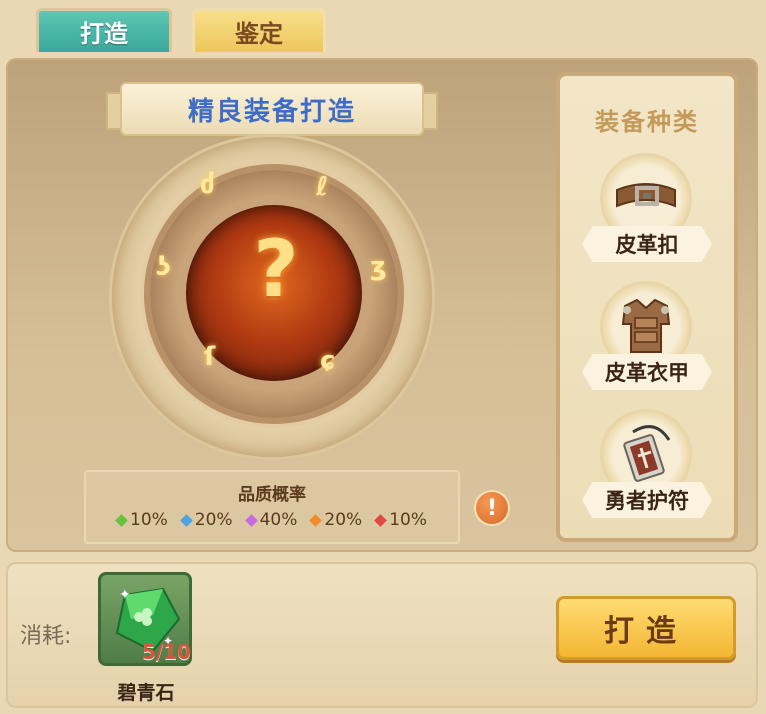  Describe the element at coordinates (647, 211) in the screenshot. I see `equipment-item-belt: 皮革扣` at that location.